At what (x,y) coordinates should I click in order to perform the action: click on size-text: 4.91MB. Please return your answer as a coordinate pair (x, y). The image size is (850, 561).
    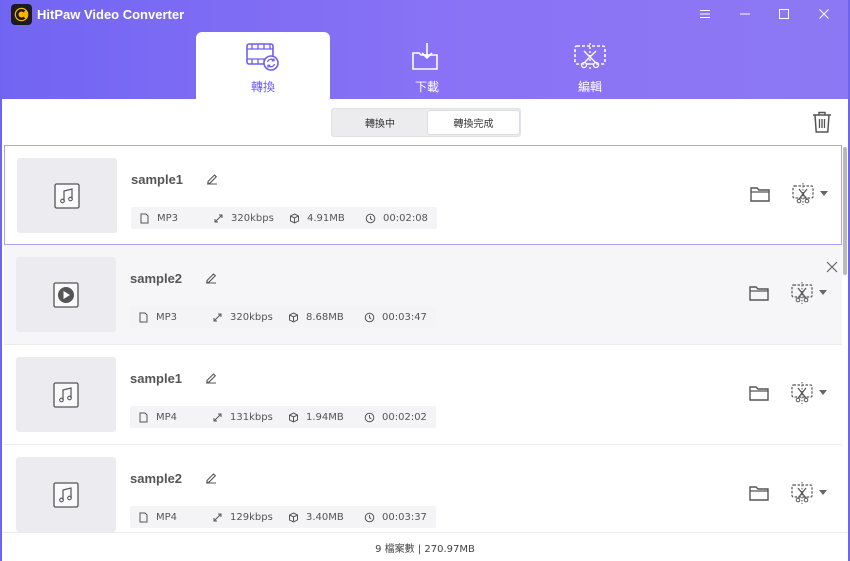
    Looking at the image, I should click on (326, 218).